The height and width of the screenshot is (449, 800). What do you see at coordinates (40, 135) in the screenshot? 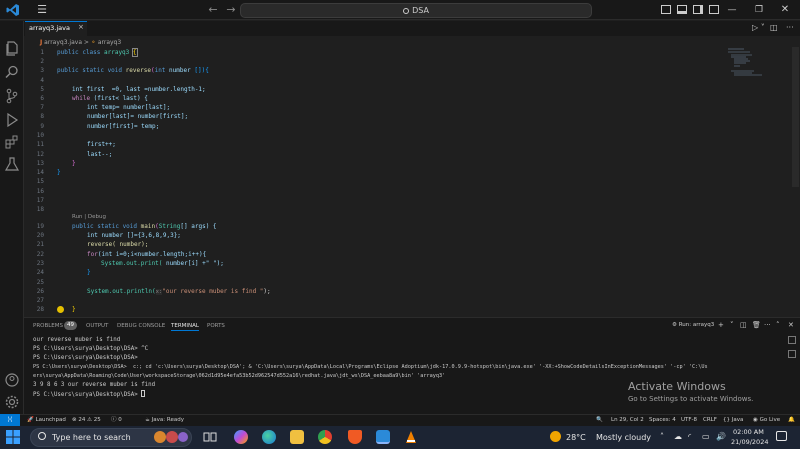
I see `line-number: 10` at bounding box center [40, 135].